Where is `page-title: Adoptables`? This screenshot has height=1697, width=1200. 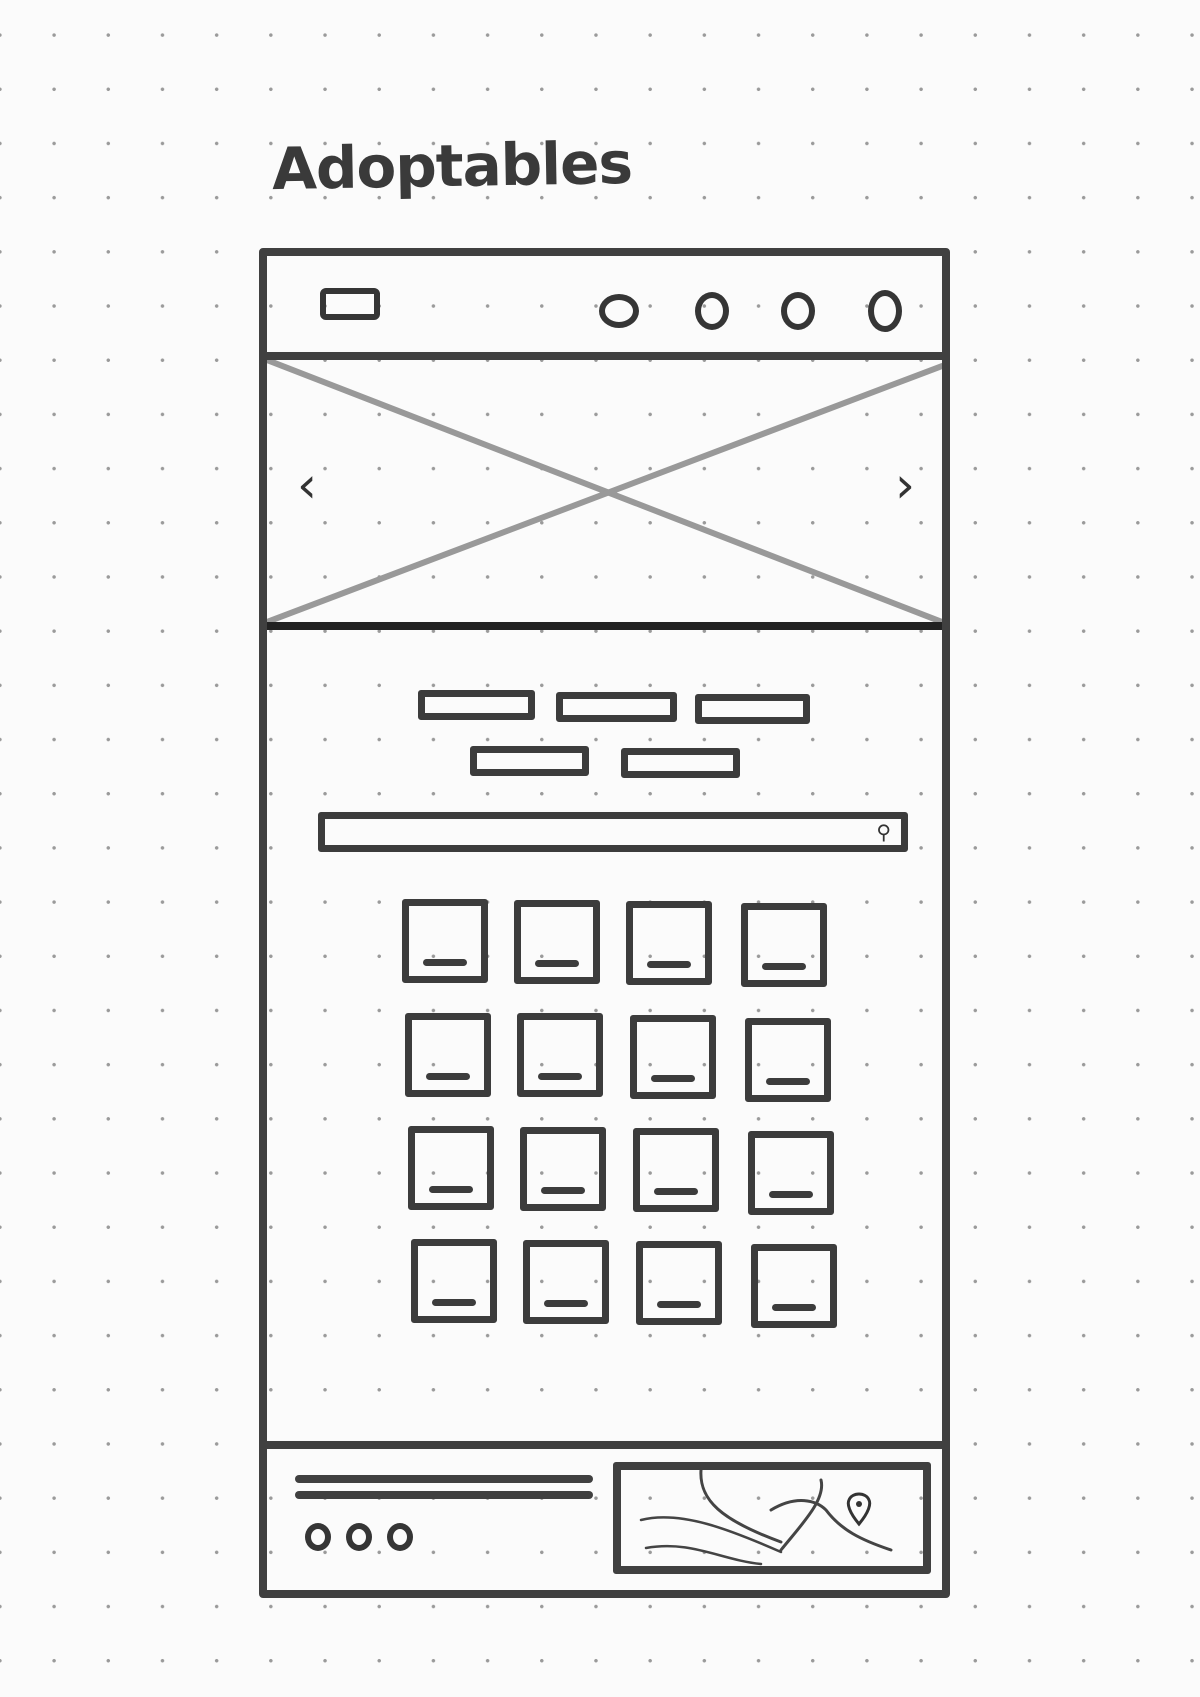
page-title: Adoptables is located at coordinates (452, 166).